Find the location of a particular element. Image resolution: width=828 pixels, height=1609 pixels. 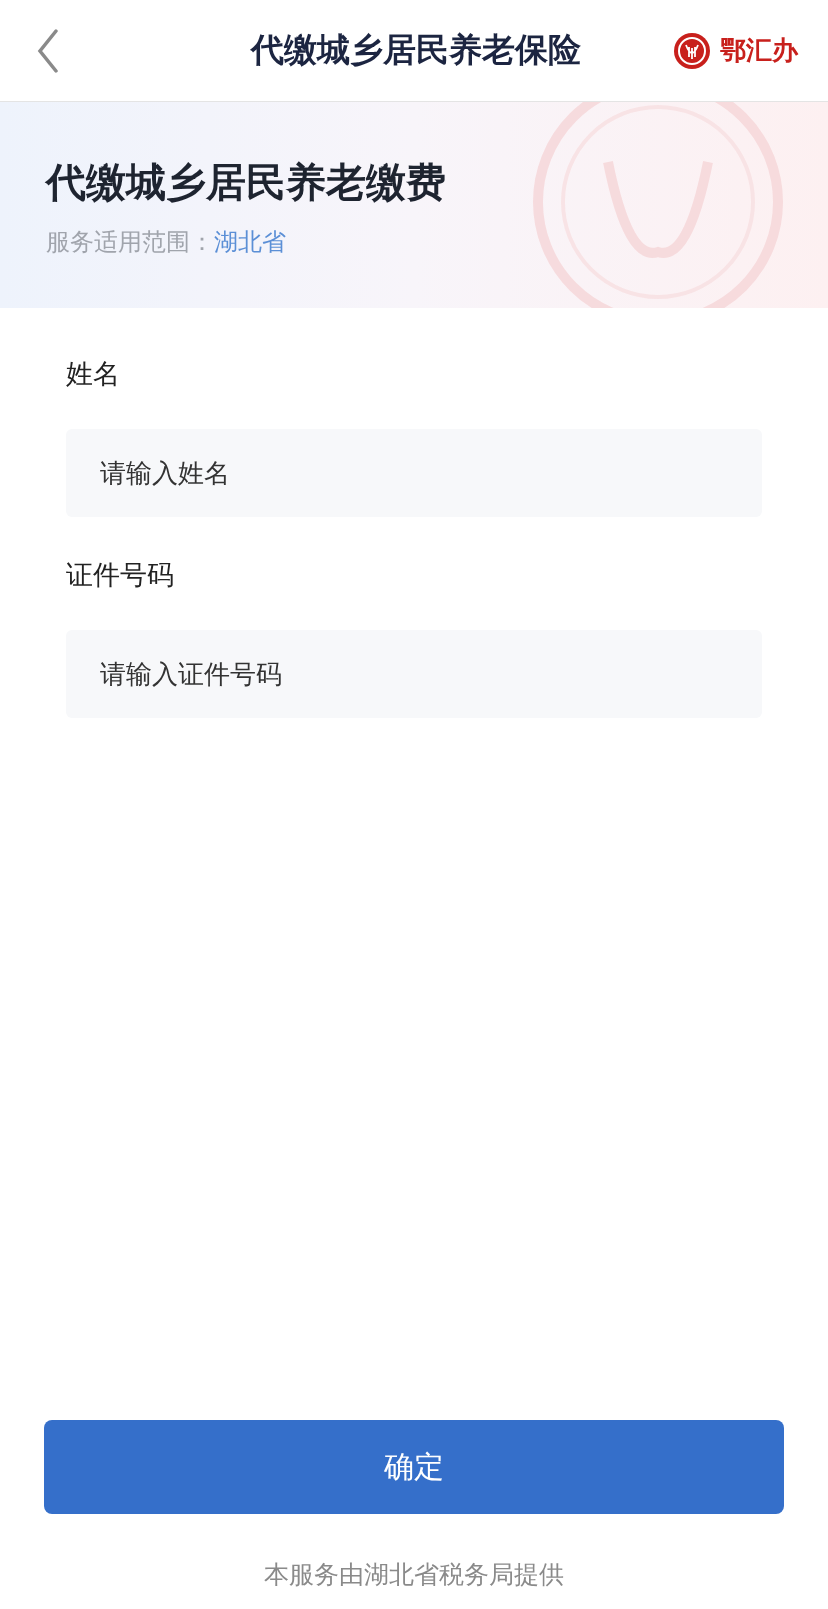

input-field: 请输入证件号码 is located at coordinates (414, 674).